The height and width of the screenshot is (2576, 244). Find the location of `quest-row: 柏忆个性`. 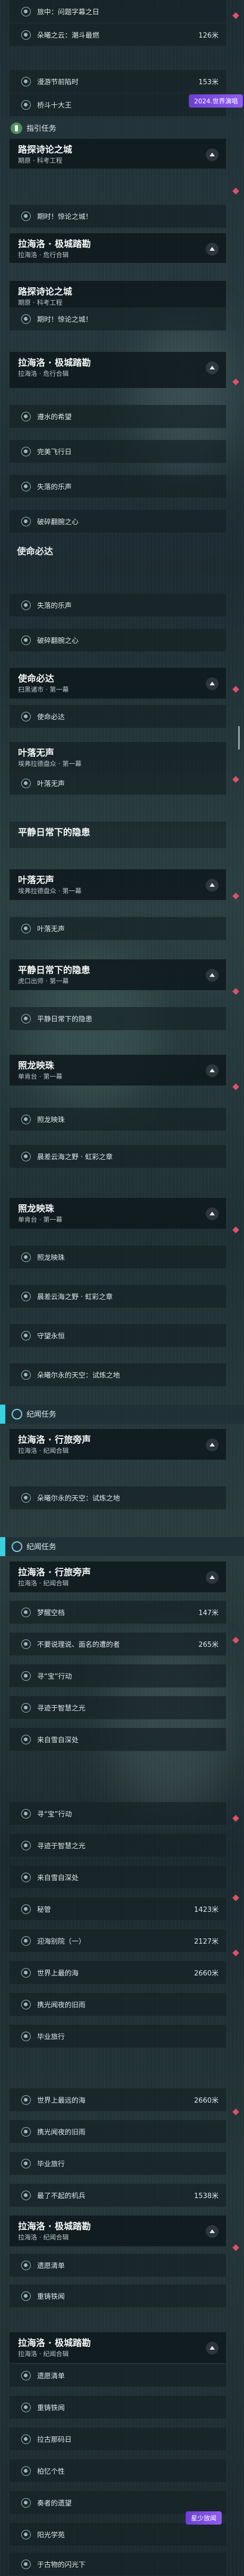

quest-row: 柏忆个性 is located at coordinates (118, 2471).